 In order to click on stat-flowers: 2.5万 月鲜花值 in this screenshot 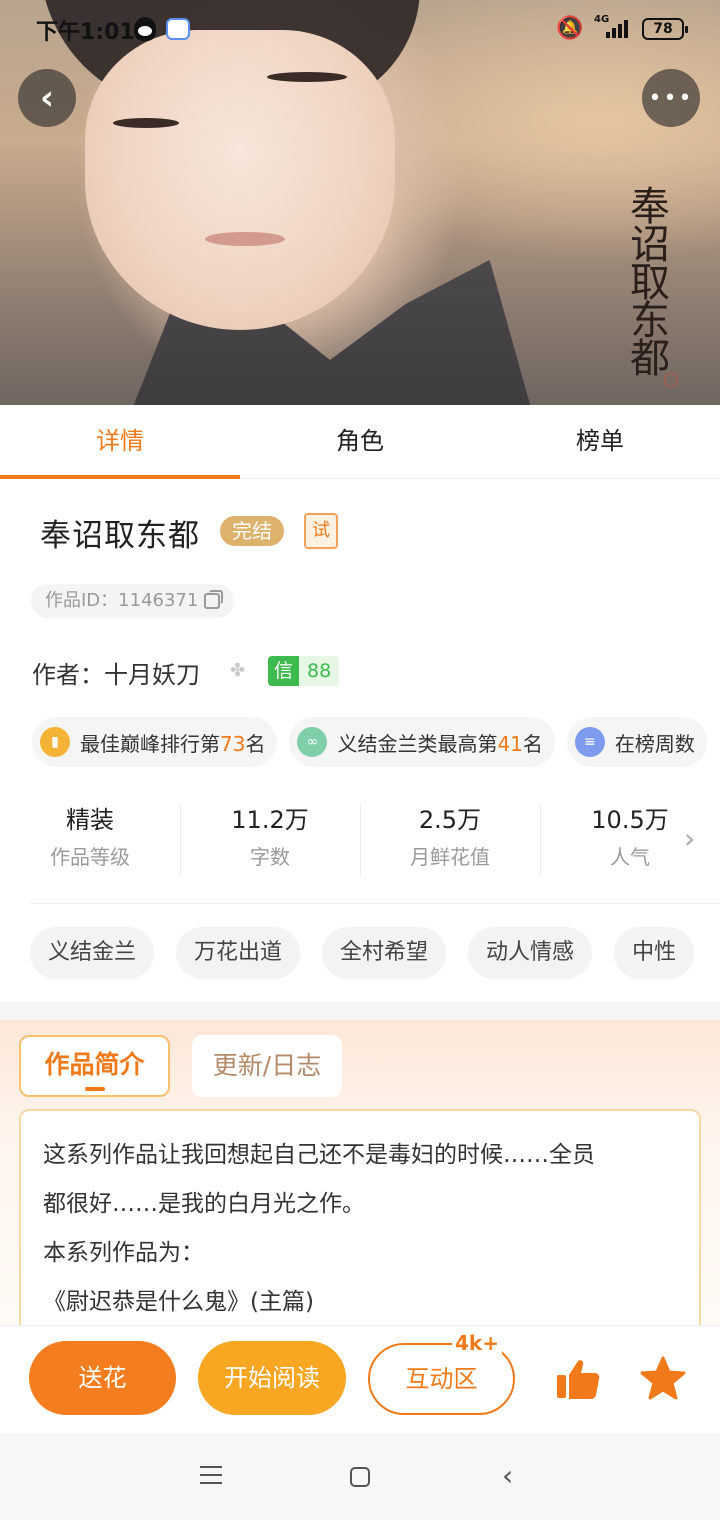, I will do `click(450, 837)`.